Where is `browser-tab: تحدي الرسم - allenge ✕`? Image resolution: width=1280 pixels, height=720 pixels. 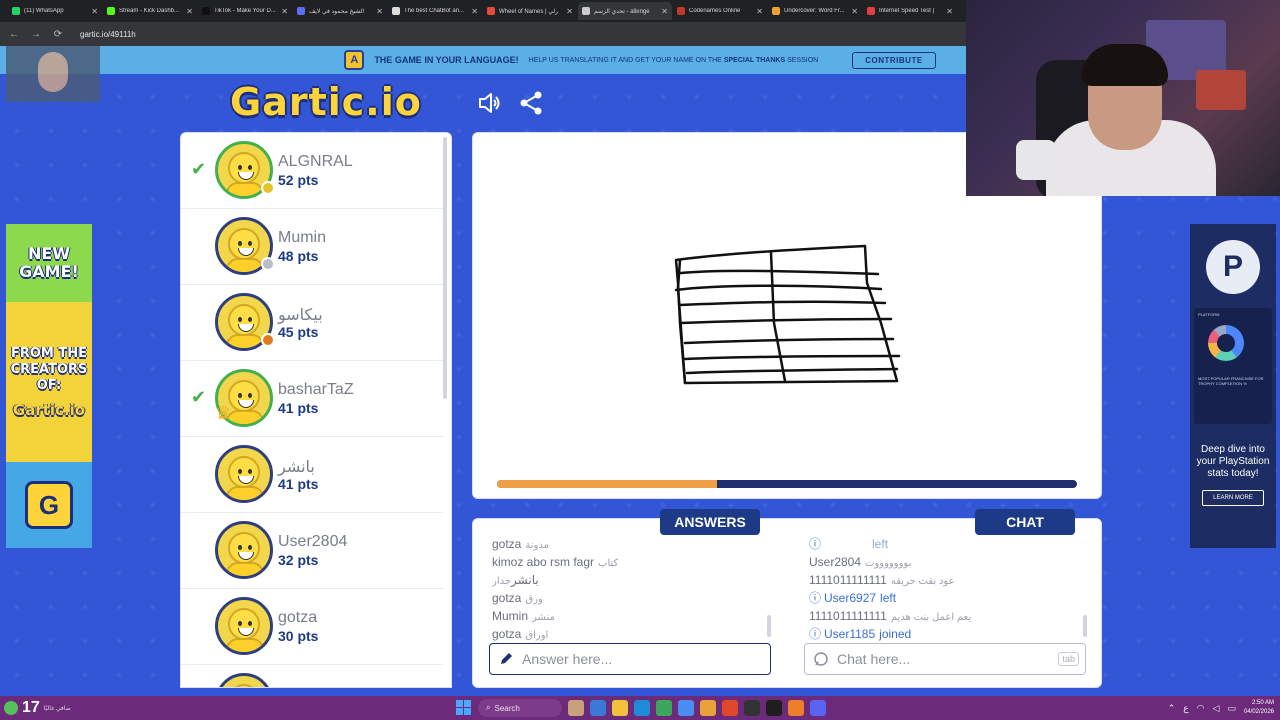
browser-tab: تحدي الرسم - allenge ✕ is located at coordinates (625, 11).